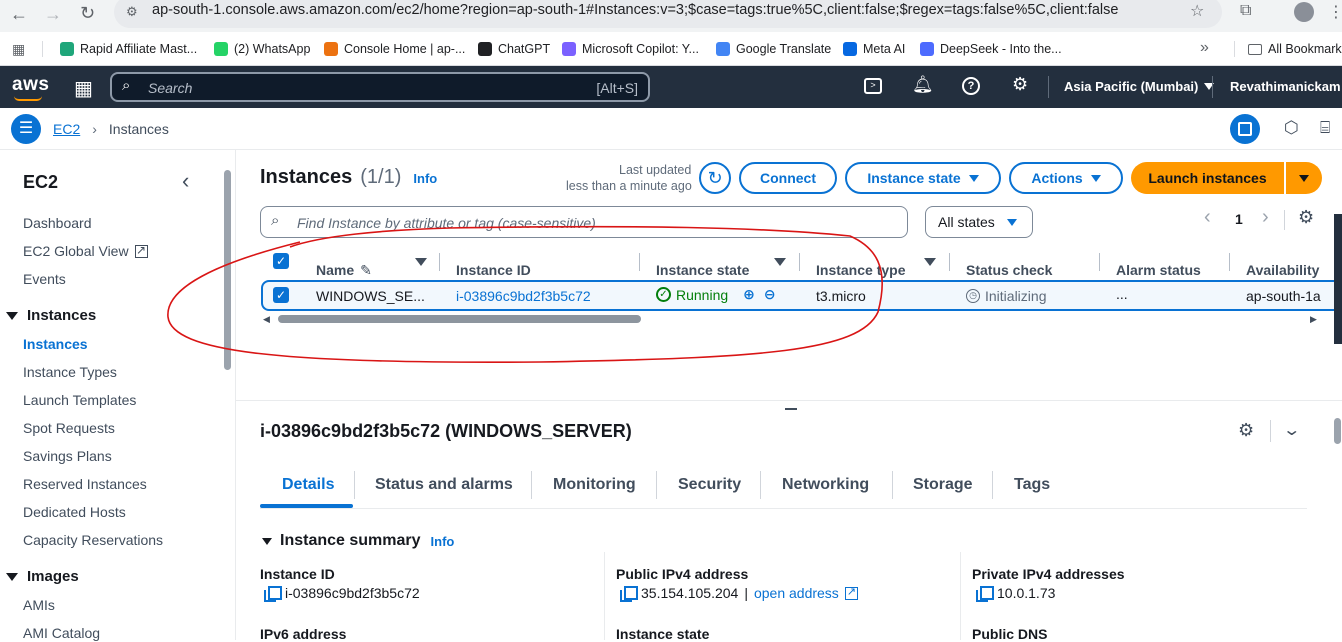 The height and width of the screenshot is (642, 1342). I want to click on scroll-right-icon: ▶, so click(1313, 319).